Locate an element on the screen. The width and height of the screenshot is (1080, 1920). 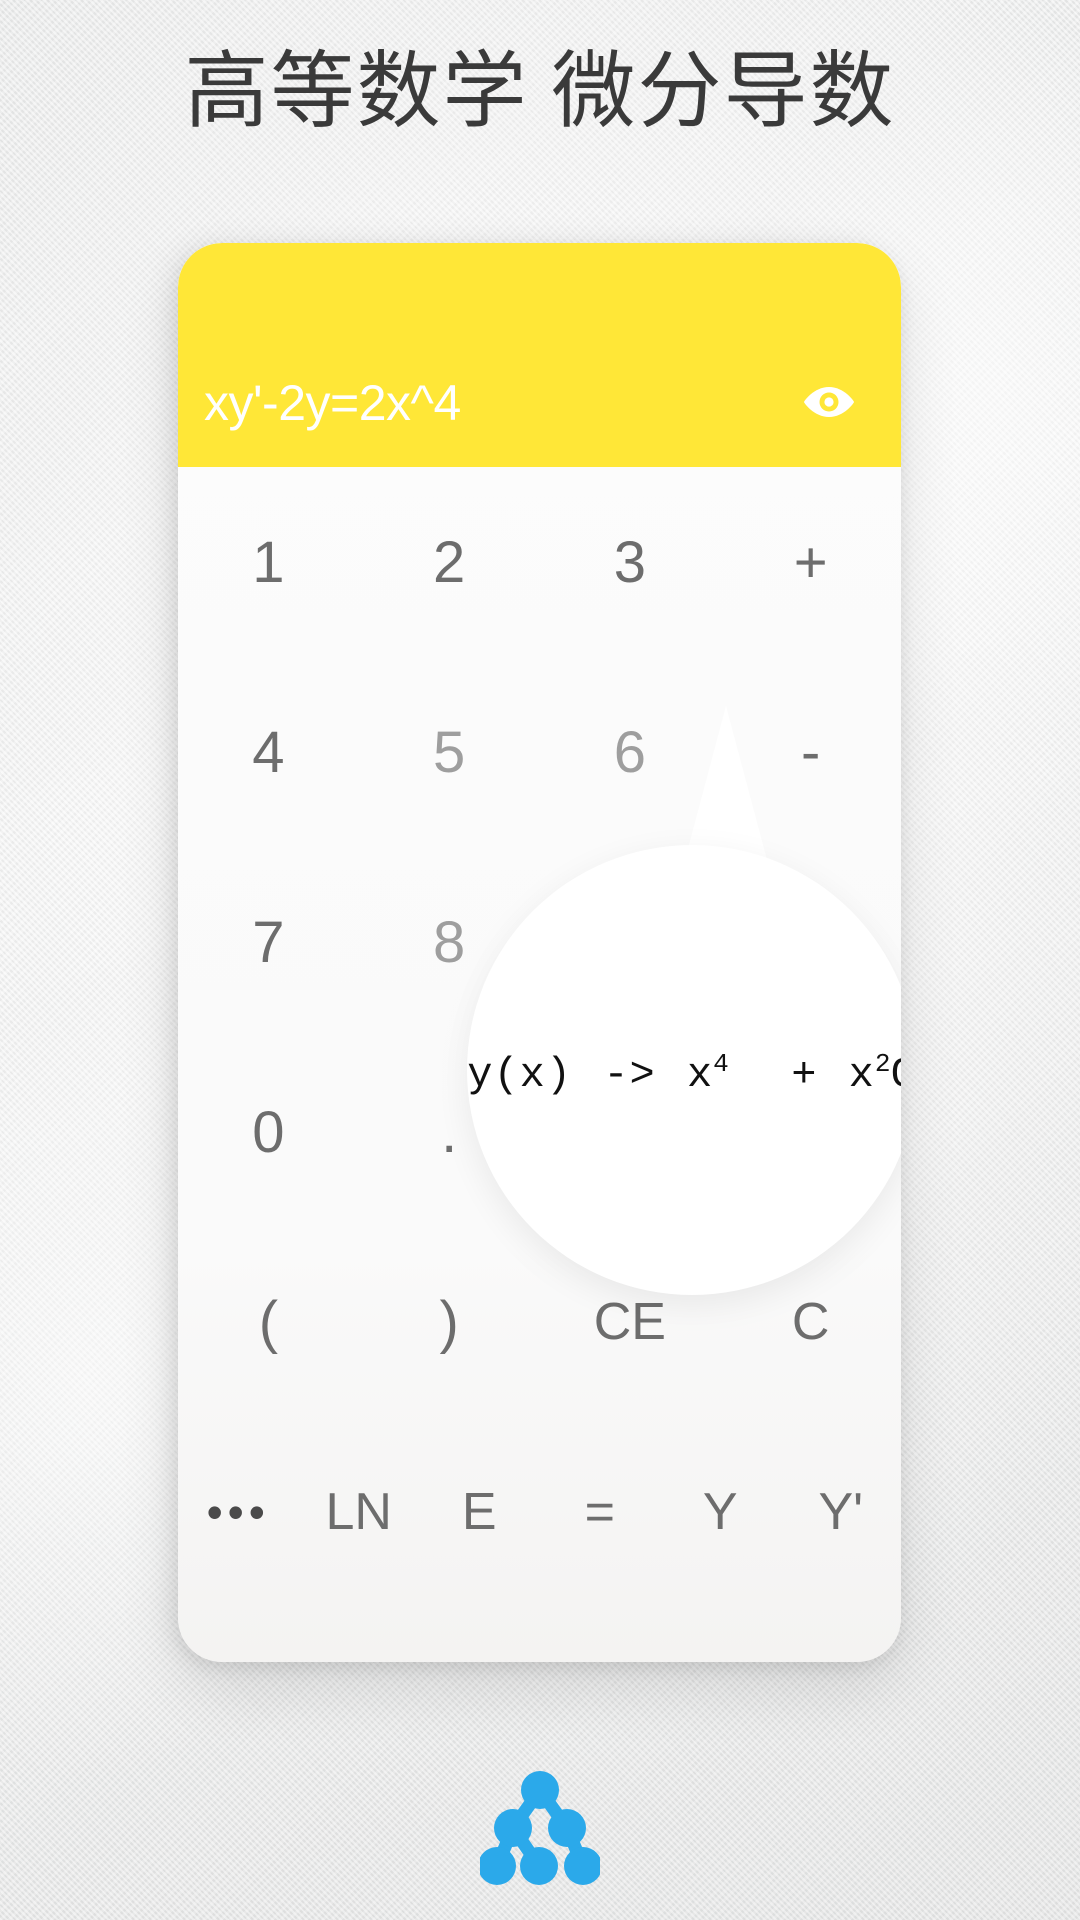
page-title: 高等数学 微分导数 is located at coordinates (540, 92).